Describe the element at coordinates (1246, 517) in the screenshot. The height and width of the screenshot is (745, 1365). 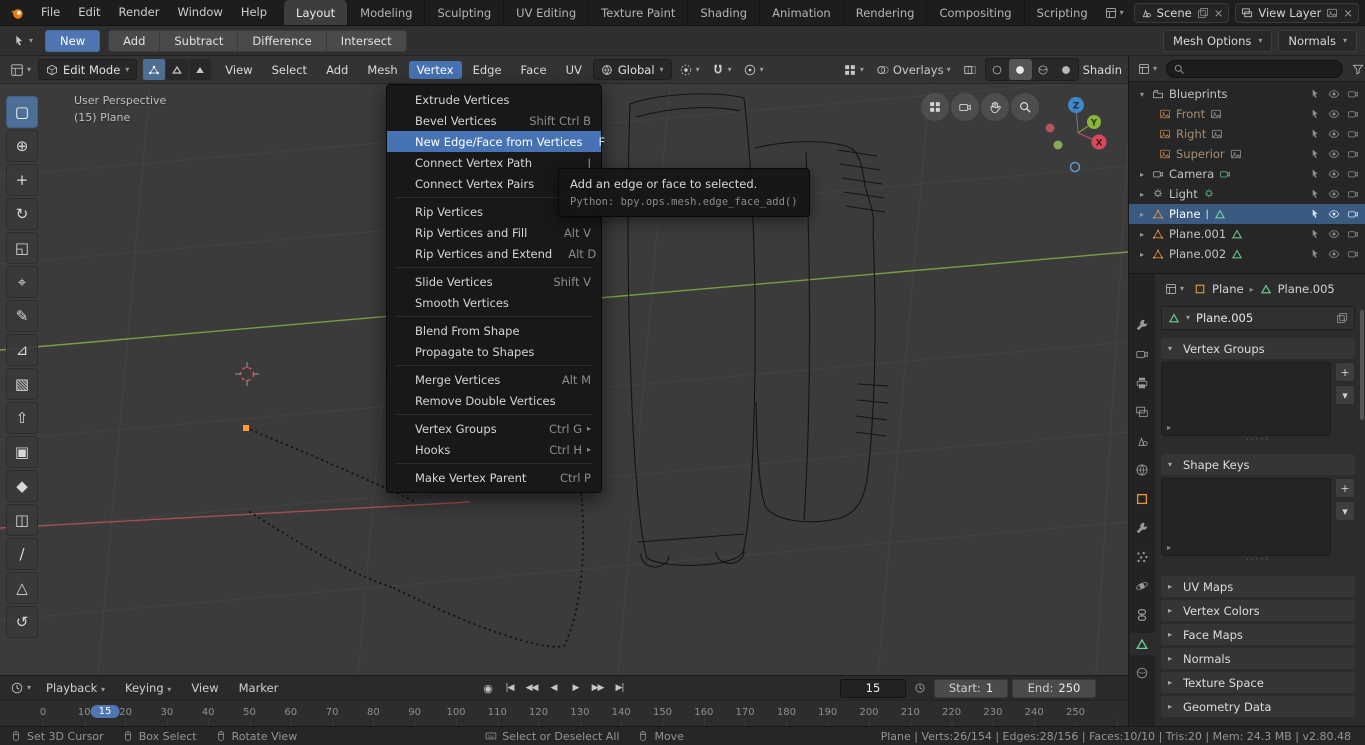
I see `shape-keys-list: ▸` at that location.